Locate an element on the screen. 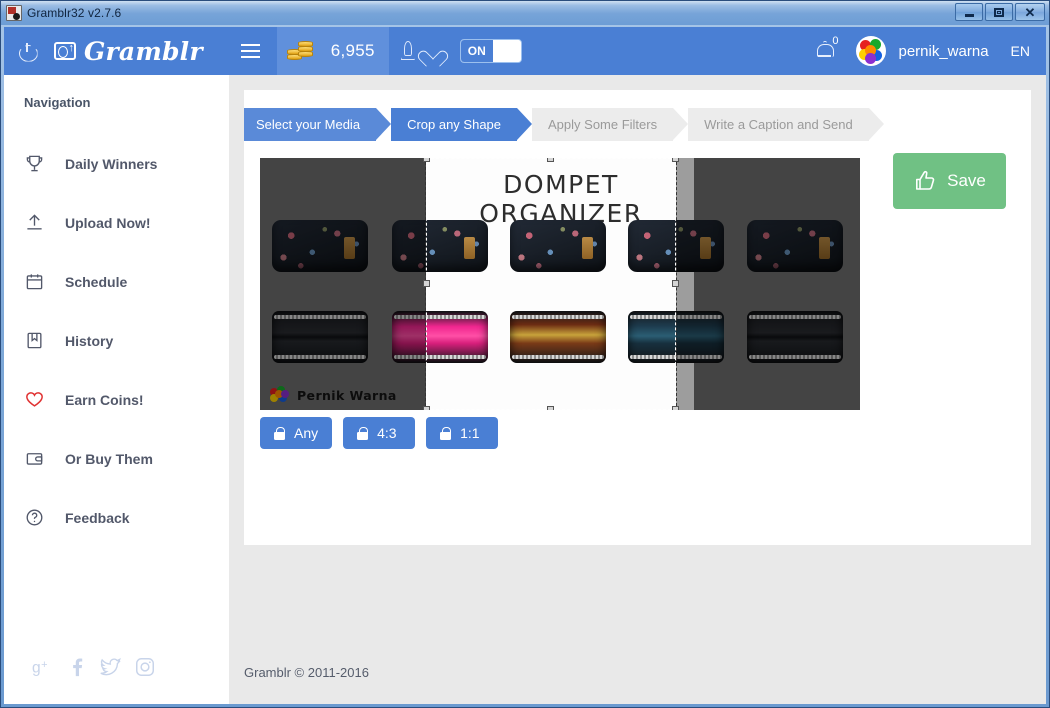  ratio-button-1-1: 1:1 is located at coordinates (462, 433).